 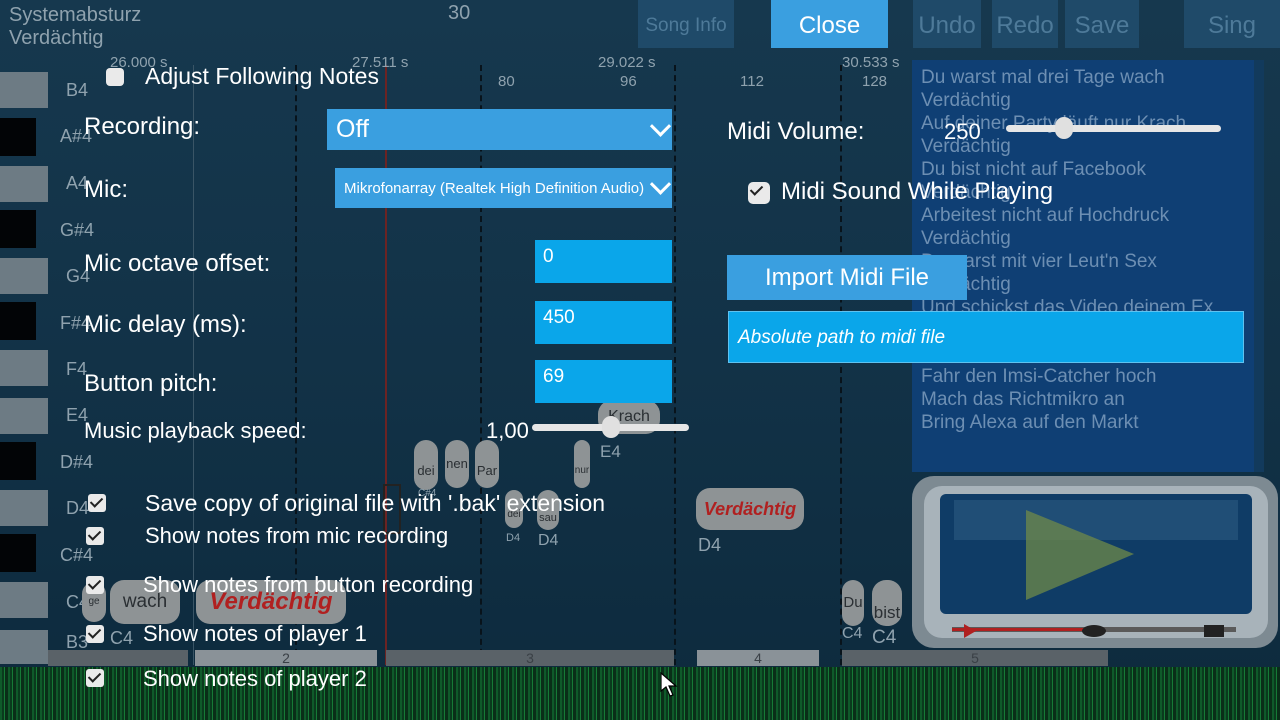 What do you see at coordinates (95, 634) in the screenshot?
I see `show-player1-checkbox` at bounding box center [95, 634].